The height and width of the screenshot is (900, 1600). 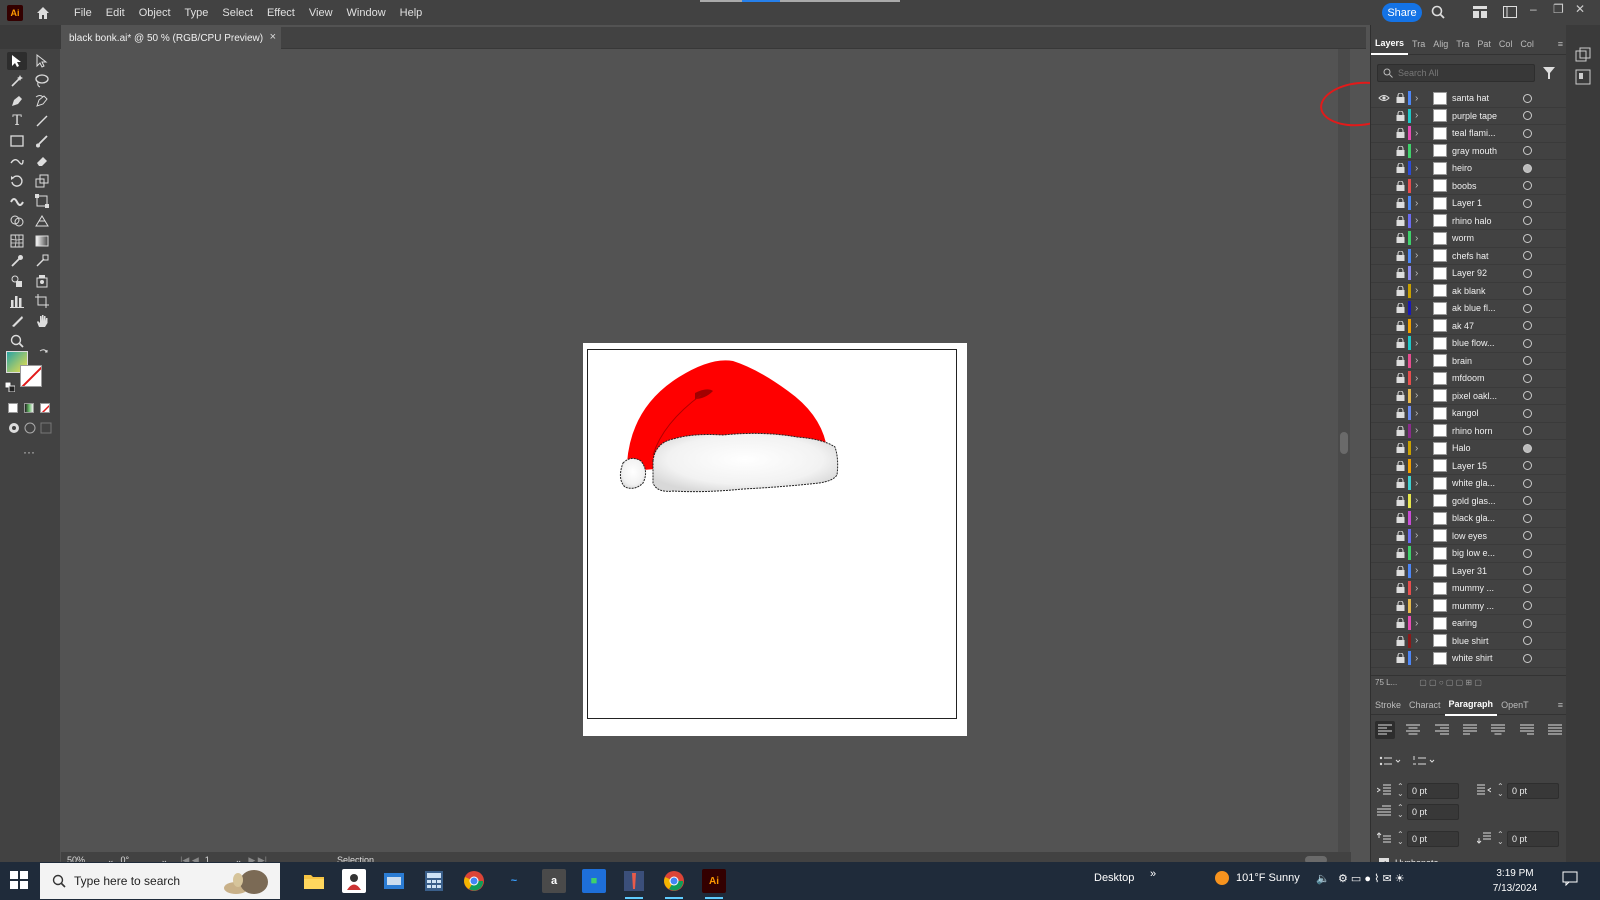 I want to click on tab-opentype: OpenT, so click(x=1515, y=705).